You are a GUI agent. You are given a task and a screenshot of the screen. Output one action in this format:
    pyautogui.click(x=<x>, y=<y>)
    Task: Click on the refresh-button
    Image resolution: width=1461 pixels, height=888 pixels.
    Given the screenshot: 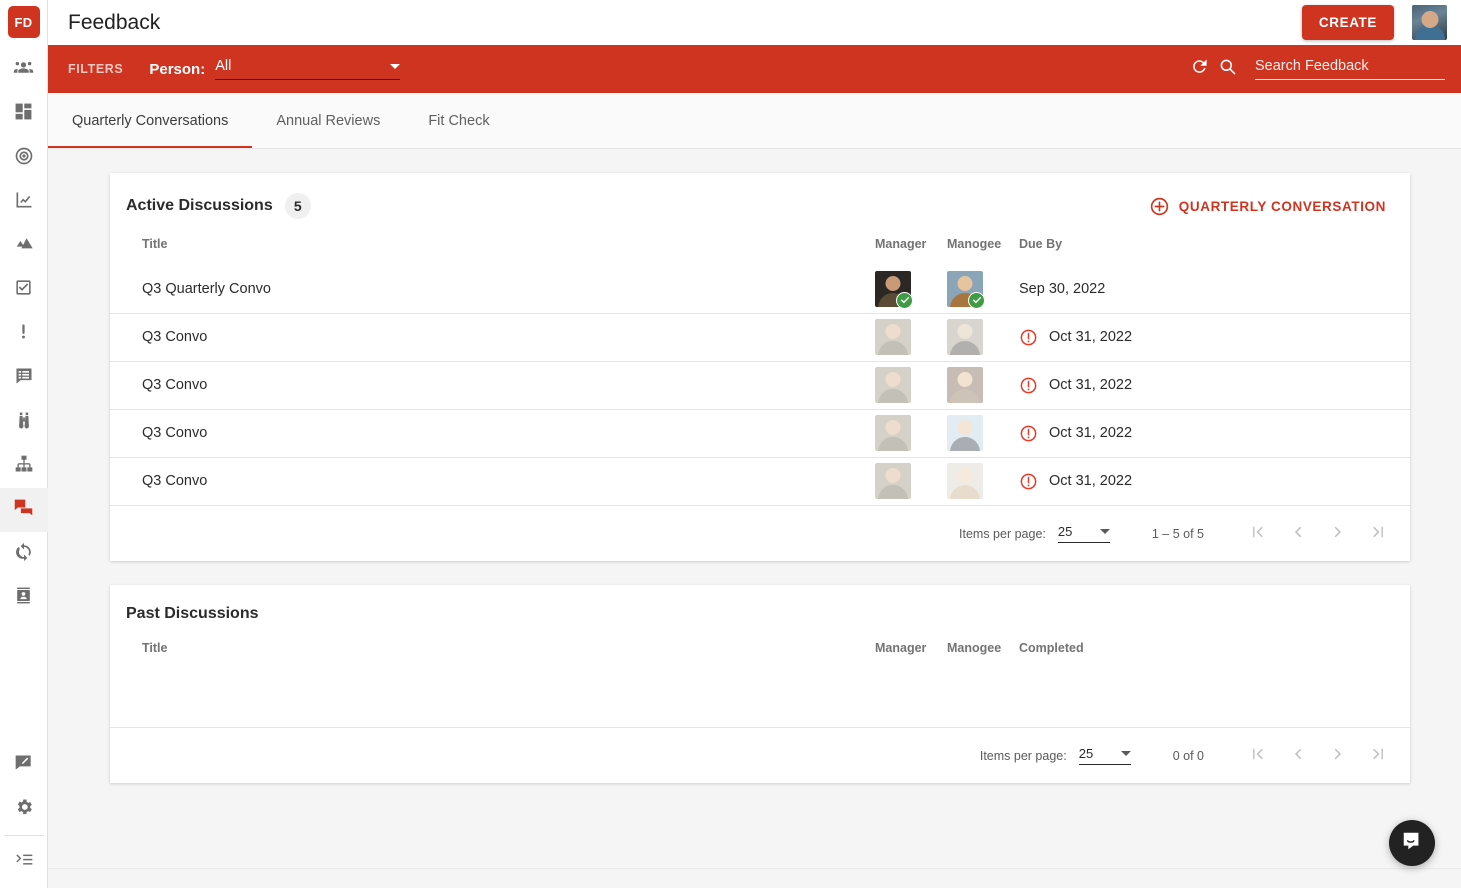 What is the action you would take?
    pyautogui.click(x=1199, y=69)
    